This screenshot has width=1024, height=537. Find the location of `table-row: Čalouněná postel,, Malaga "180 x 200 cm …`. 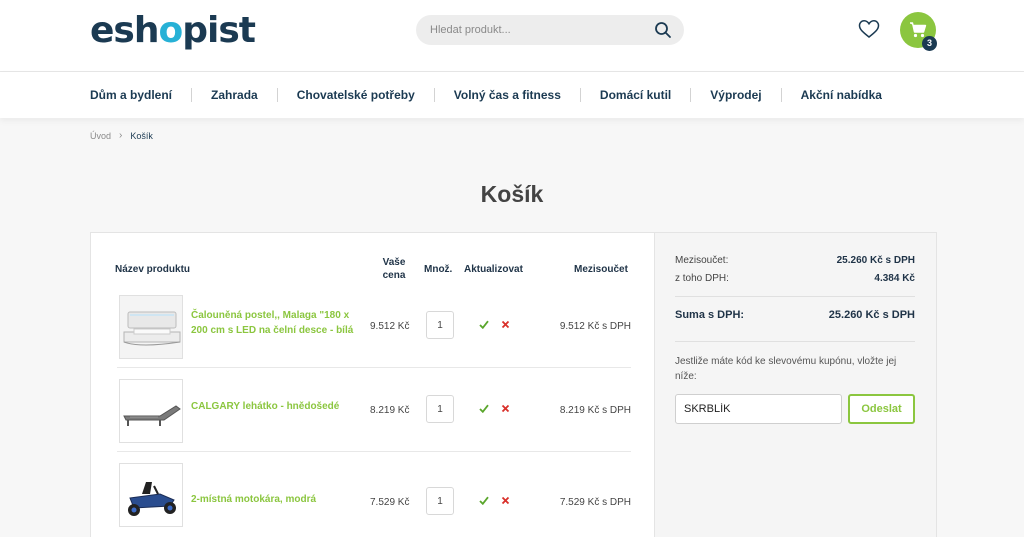

table-row: Čalouněná postel,, Malaga "180 x 200 cm … is located at coordinates (374, 333).